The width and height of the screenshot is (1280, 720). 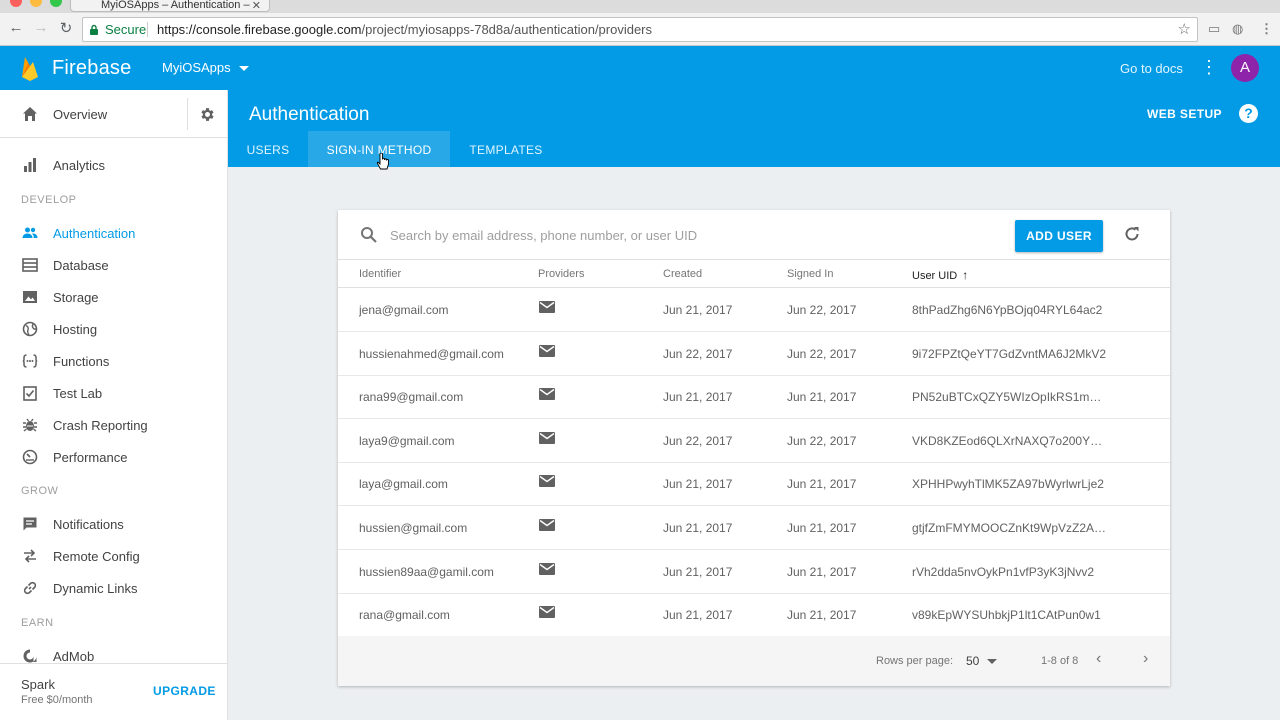 What do you see at coordinates (426, 571) in the screenshot?
I see `cell-identifier: hussien89aa@gamil.com` at bounding box center [426, 571].